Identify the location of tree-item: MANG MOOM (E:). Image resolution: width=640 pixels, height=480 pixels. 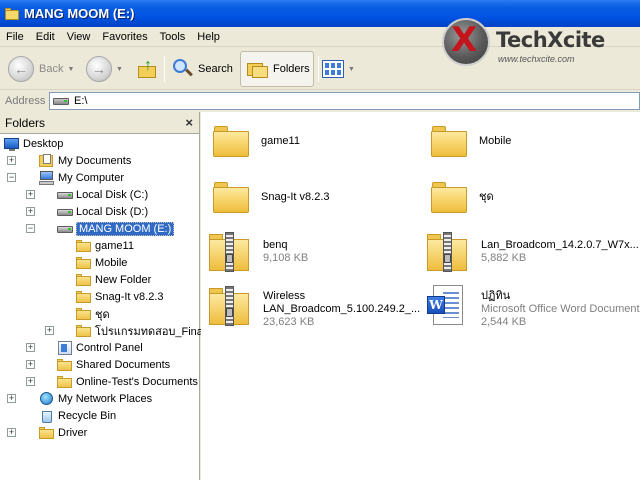
(116, 228).